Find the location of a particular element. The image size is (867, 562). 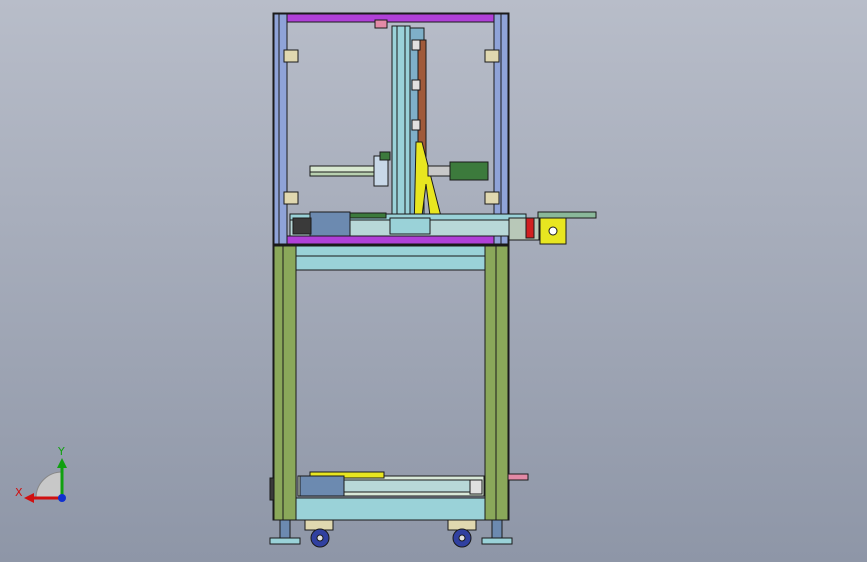

z-axis-dot-icon is located at coordinates (62, 498).